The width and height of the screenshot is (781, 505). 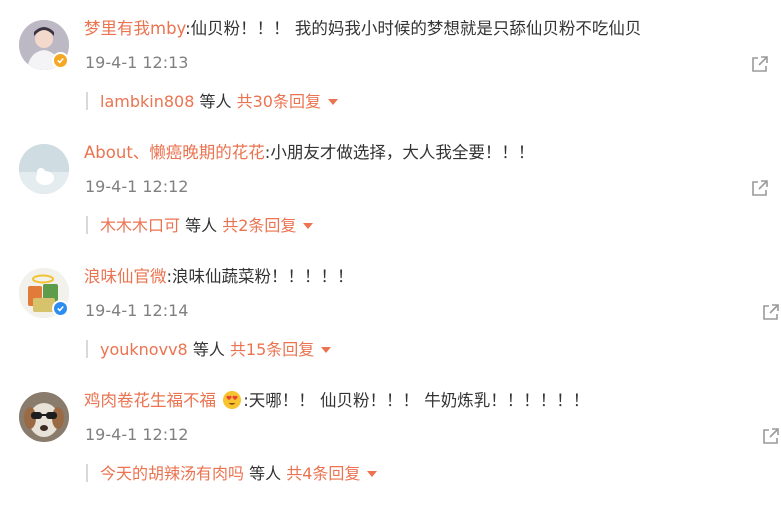 I want to click on vip-gold-badge, so click(x=60, y=60).